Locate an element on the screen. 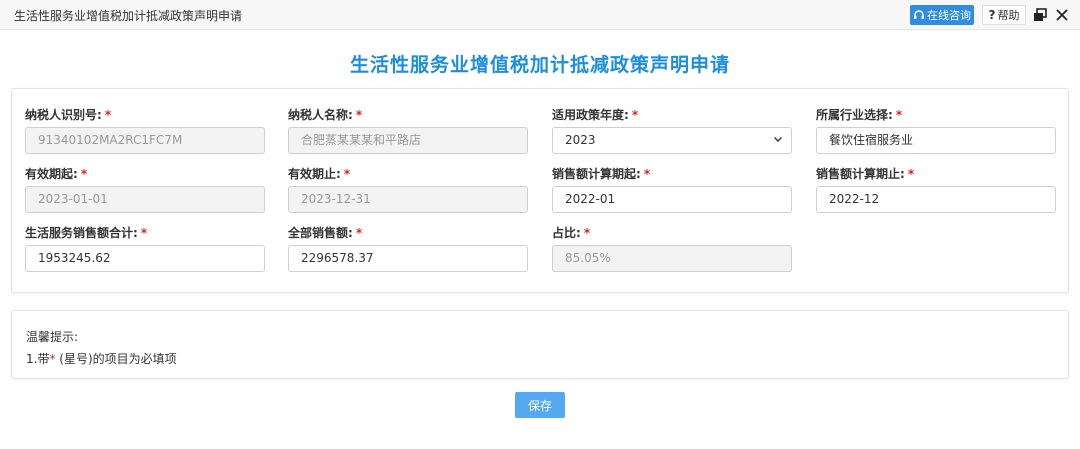 This screenshot has height=449, width=1080. sales-period-start-field: 销售额计算期起: * 2022-01 is located at coordinates (672, 189).